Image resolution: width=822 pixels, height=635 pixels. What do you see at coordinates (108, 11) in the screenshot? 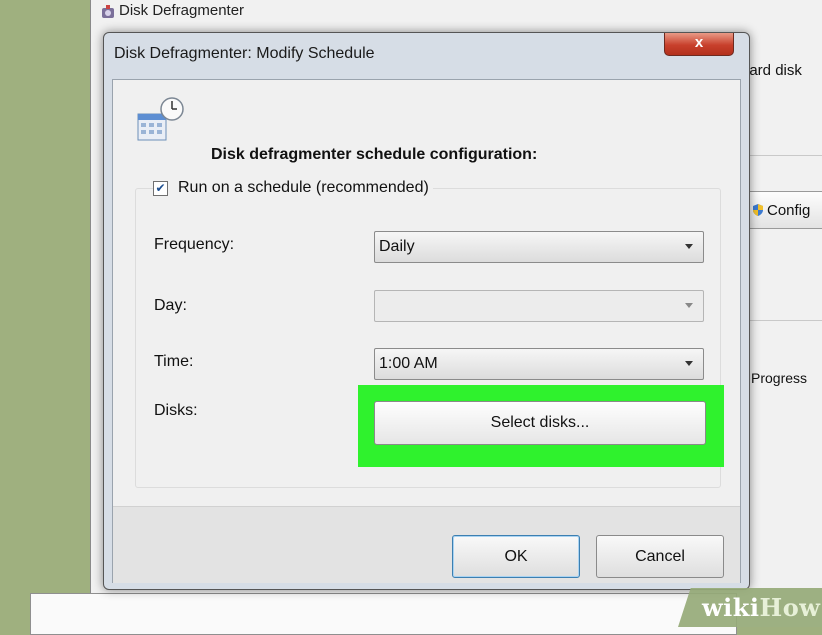
I see `defragmenter-app-icon` at bounding box center [108, 11].